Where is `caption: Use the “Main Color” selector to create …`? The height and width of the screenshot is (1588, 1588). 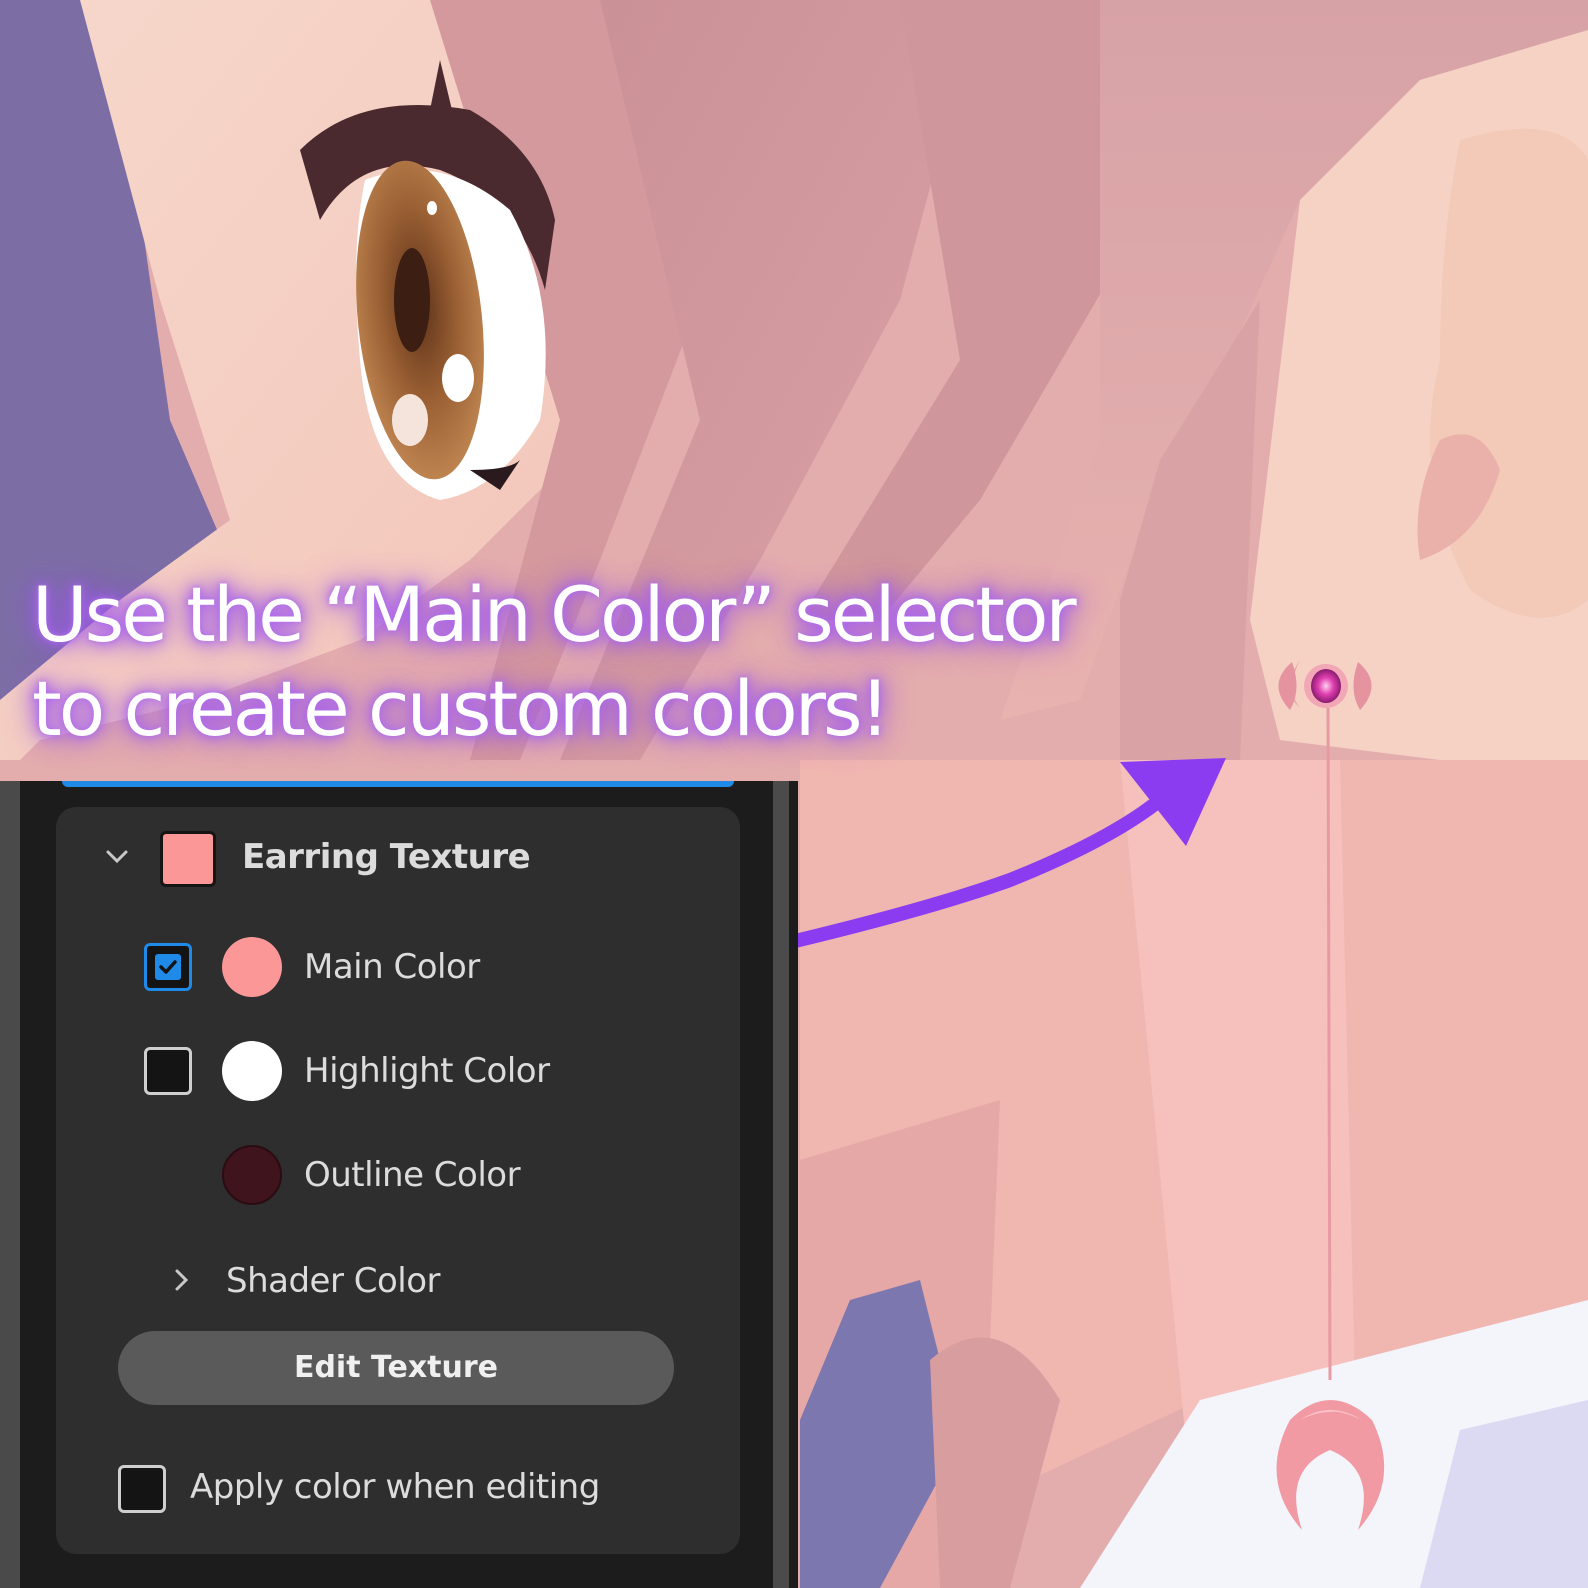 caption: Use the “Main Color” selector to create … is located at coordinates (582, 662).